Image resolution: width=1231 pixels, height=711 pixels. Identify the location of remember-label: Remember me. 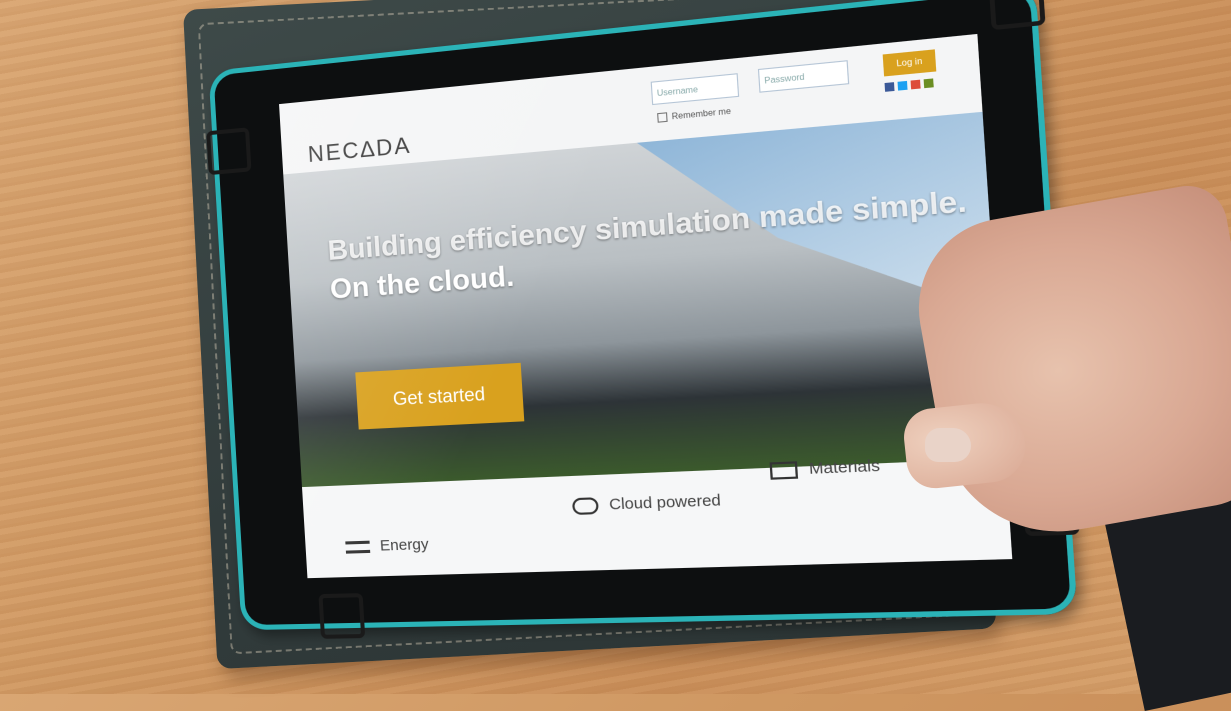
(701, 114).